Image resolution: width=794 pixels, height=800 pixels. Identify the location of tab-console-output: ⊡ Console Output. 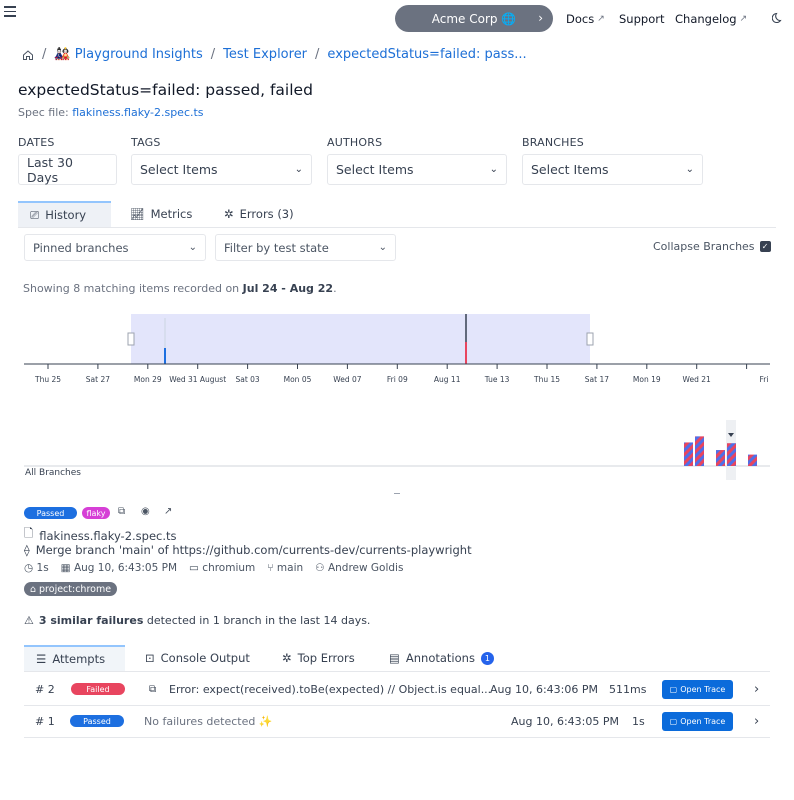
(197, 658).